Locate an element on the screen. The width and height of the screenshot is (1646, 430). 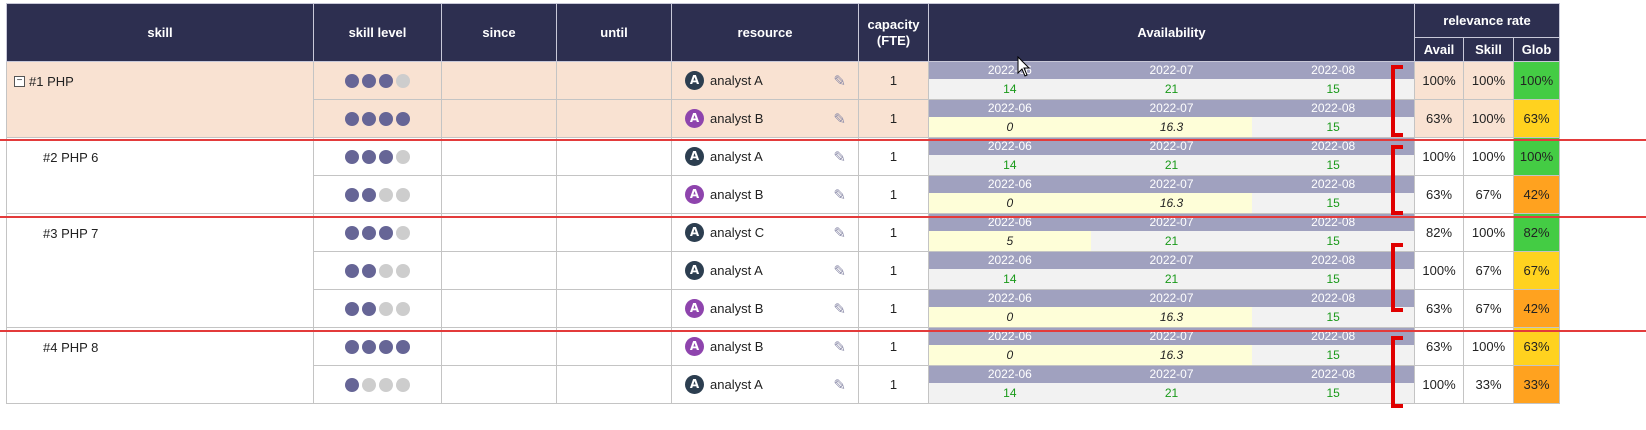
col-header-skill-pct: Skill is located at coordinates (1488, 49).